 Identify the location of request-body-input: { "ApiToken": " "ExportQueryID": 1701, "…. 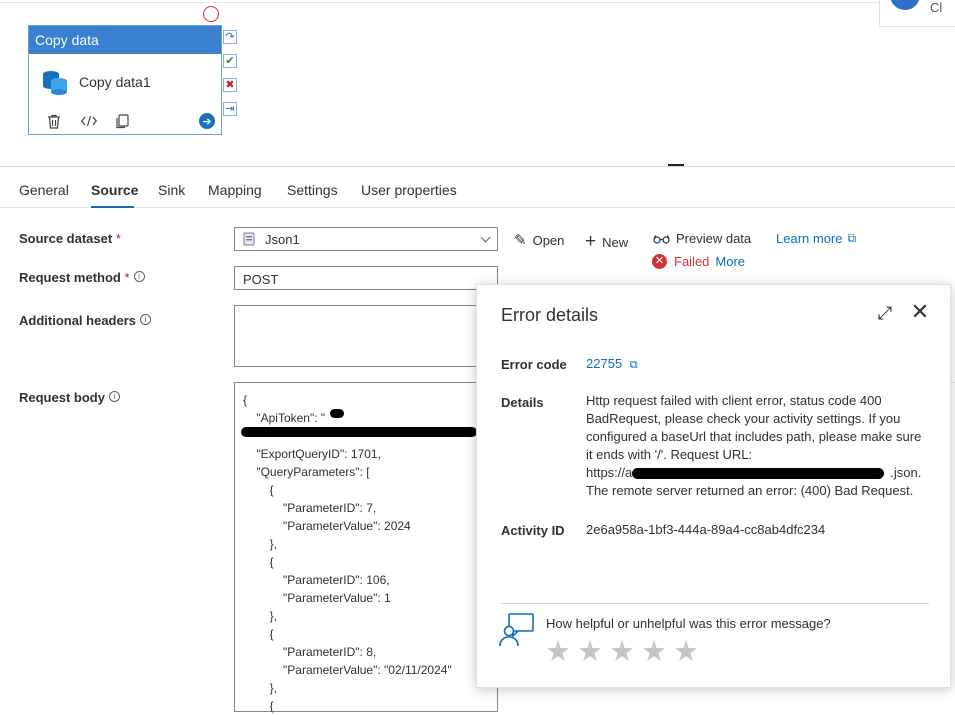
(366, 547).